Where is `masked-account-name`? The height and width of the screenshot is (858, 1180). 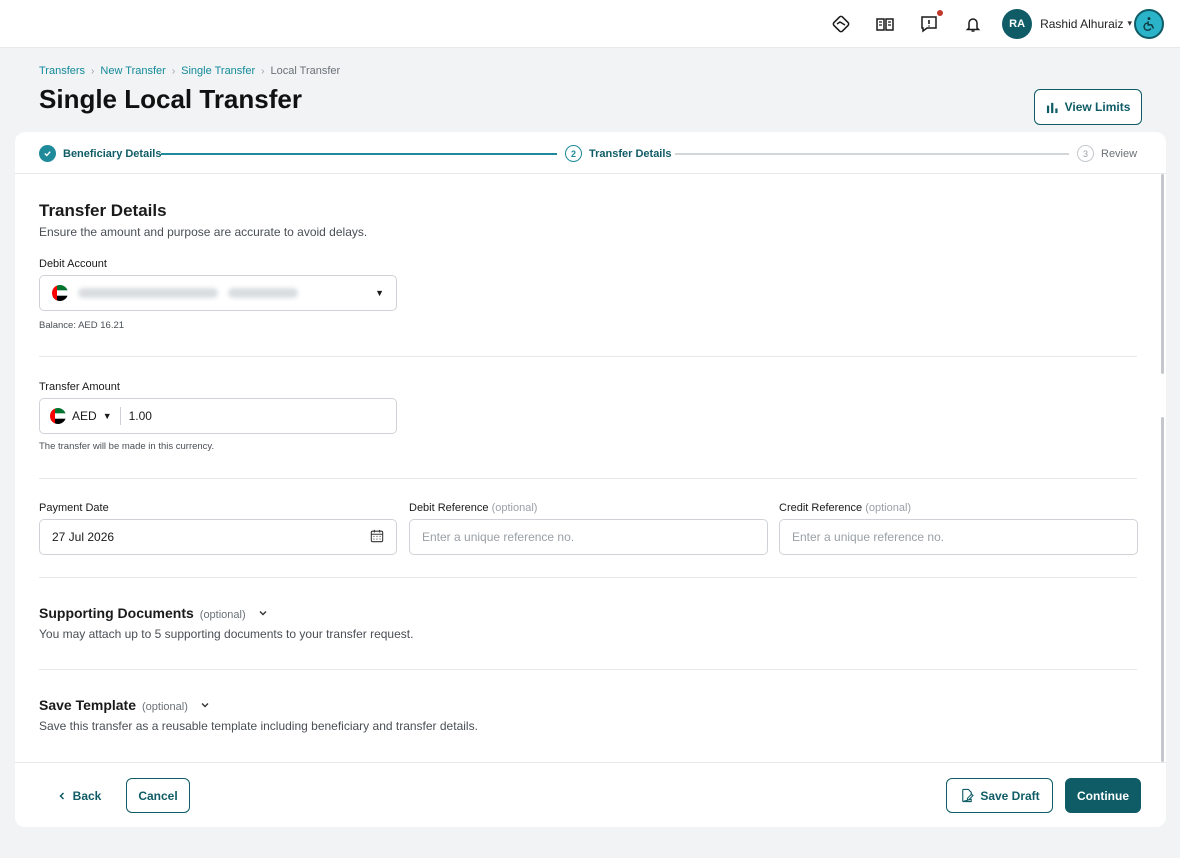
masked-account-name is located at coordinates (148, 293).